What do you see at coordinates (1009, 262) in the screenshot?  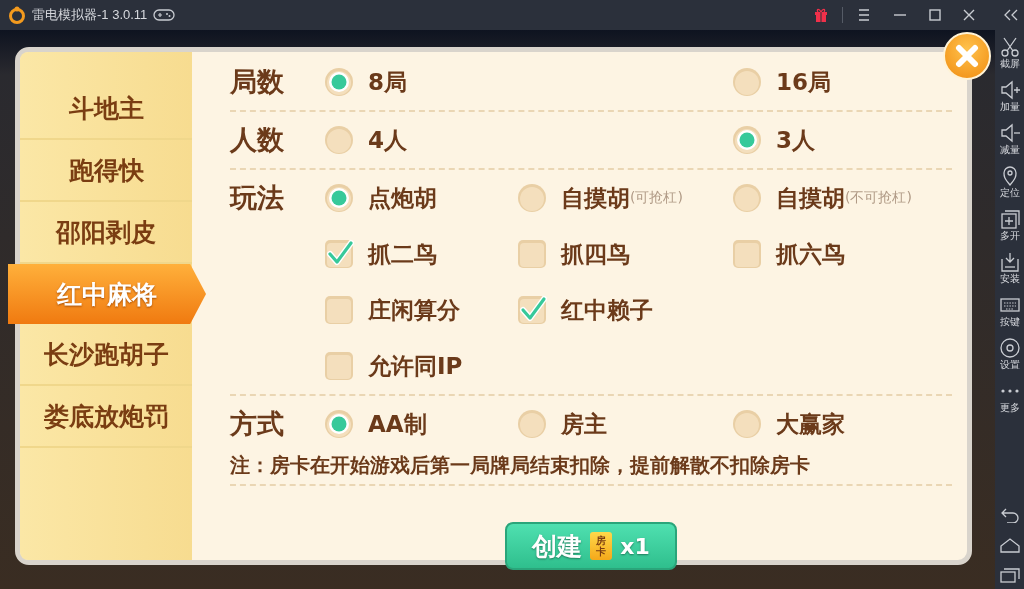 I see `download-icon` at bounding box center [1009, 262].